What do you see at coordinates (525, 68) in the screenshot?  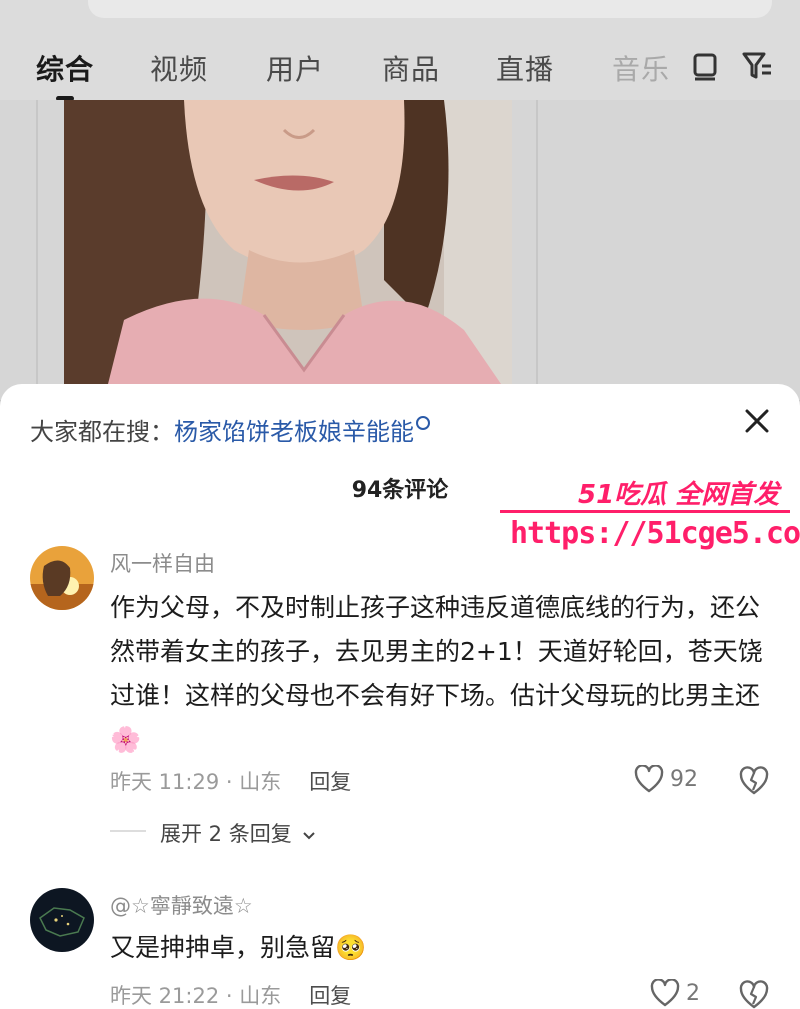 I see `tab-live: 直播` at bounding box center [525, 68].